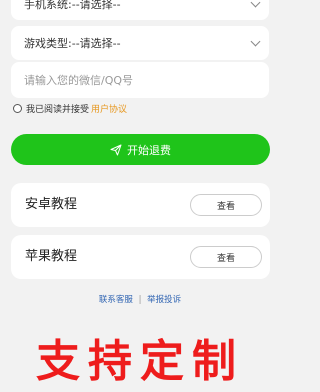 Image resolution: width=320 pixels, height=392 pixels. I want to click on send-icon, so click(116, 149).